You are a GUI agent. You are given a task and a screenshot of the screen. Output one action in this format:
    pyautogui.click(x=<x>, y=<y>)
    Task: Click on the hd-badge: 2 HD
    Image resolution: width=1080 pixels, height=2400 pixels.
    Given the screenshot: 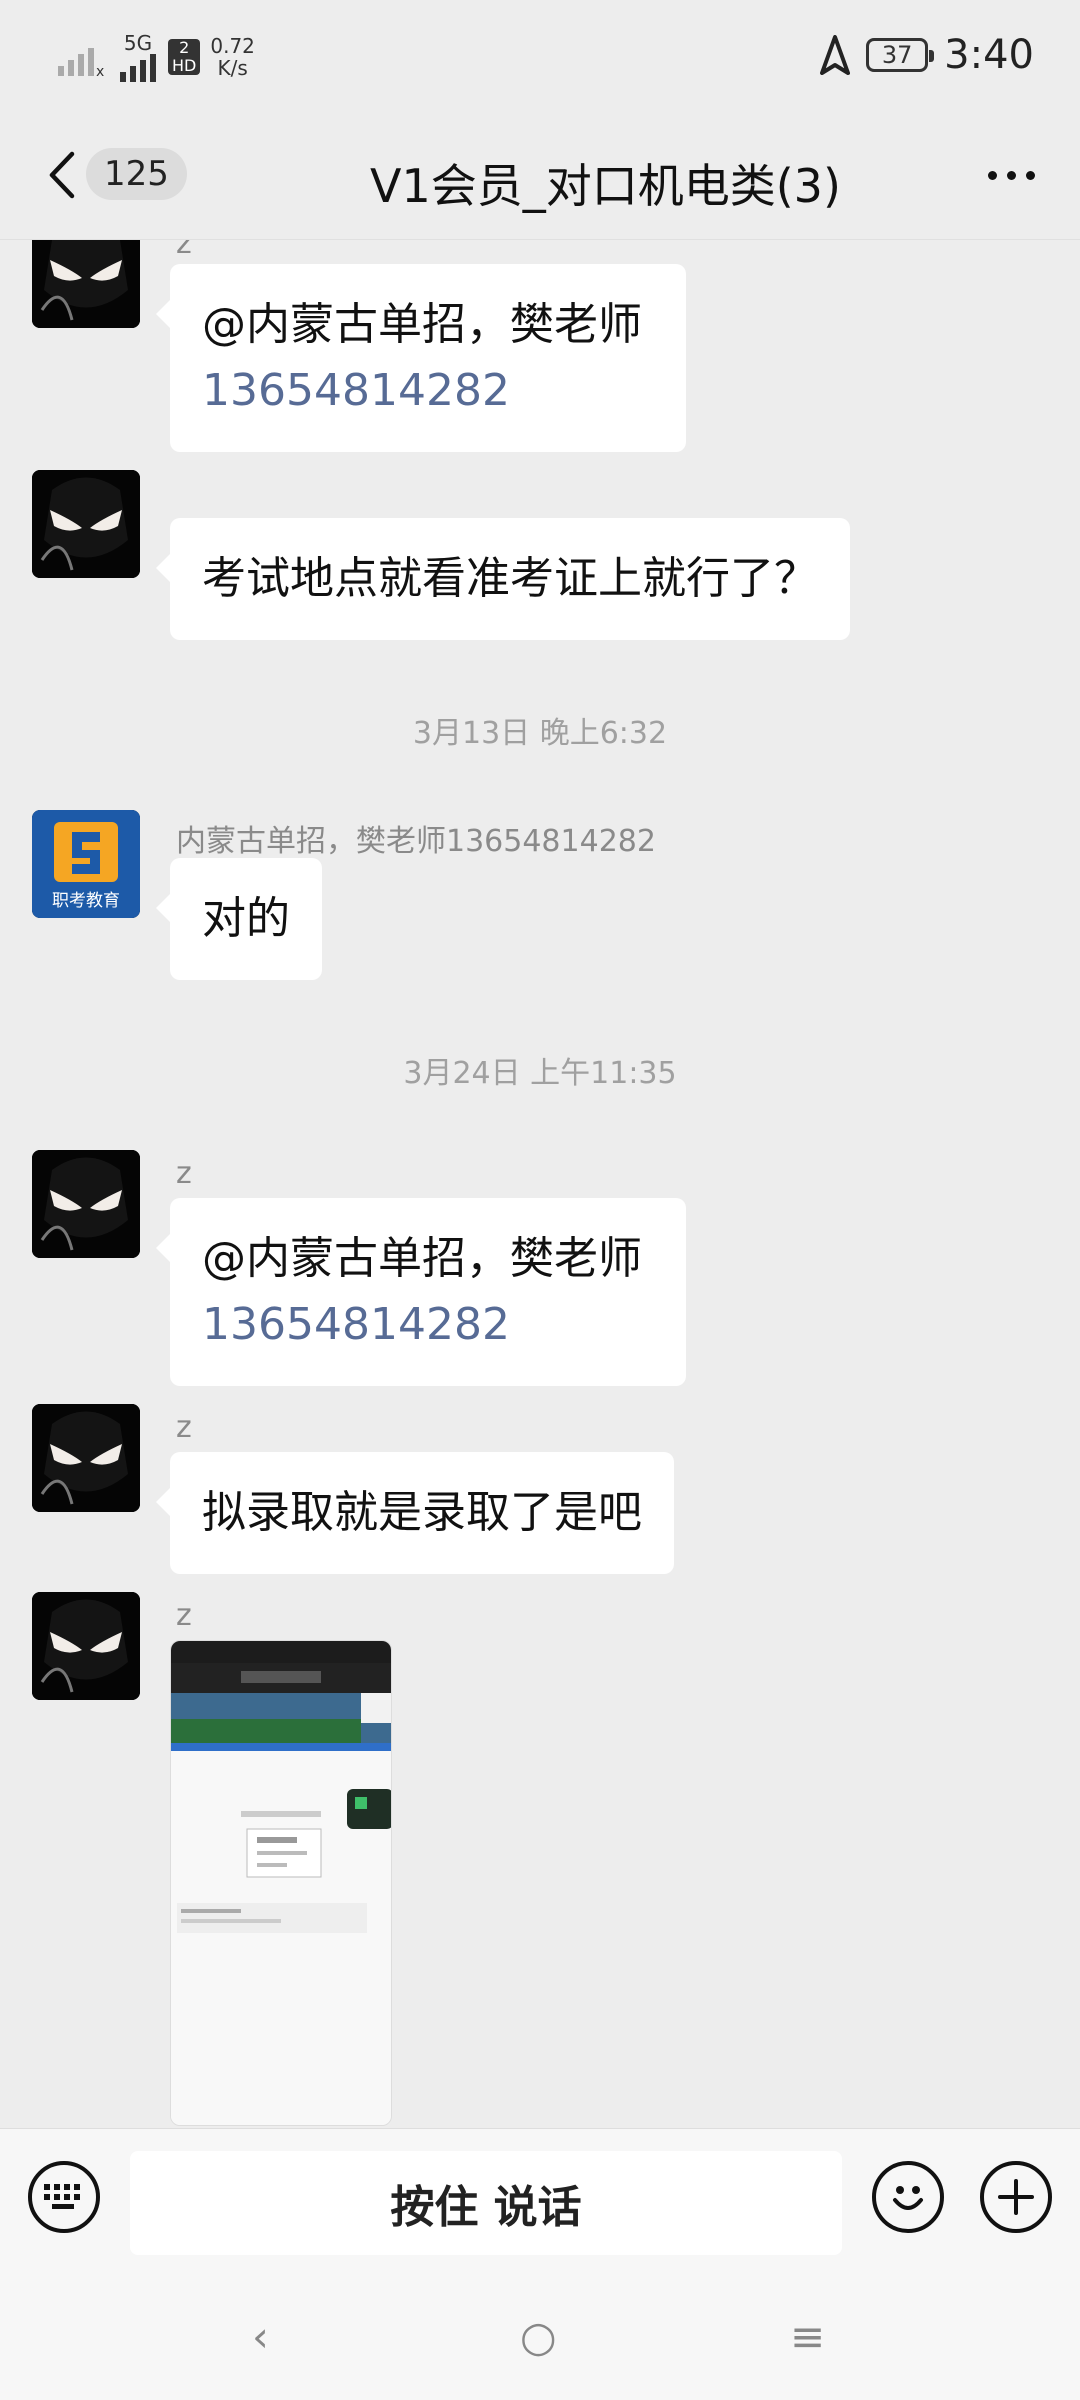 What is the action you would take?
    pyautogui.click(x=184, y=56)
    